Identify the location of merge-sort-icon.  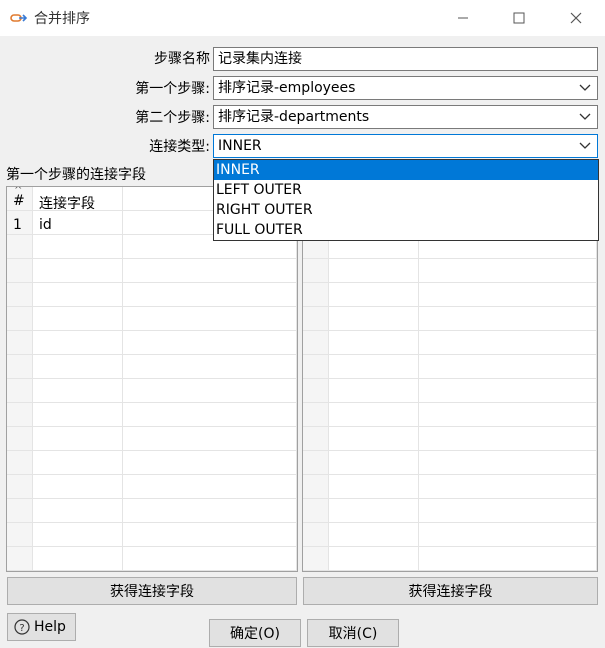
(19, 18).